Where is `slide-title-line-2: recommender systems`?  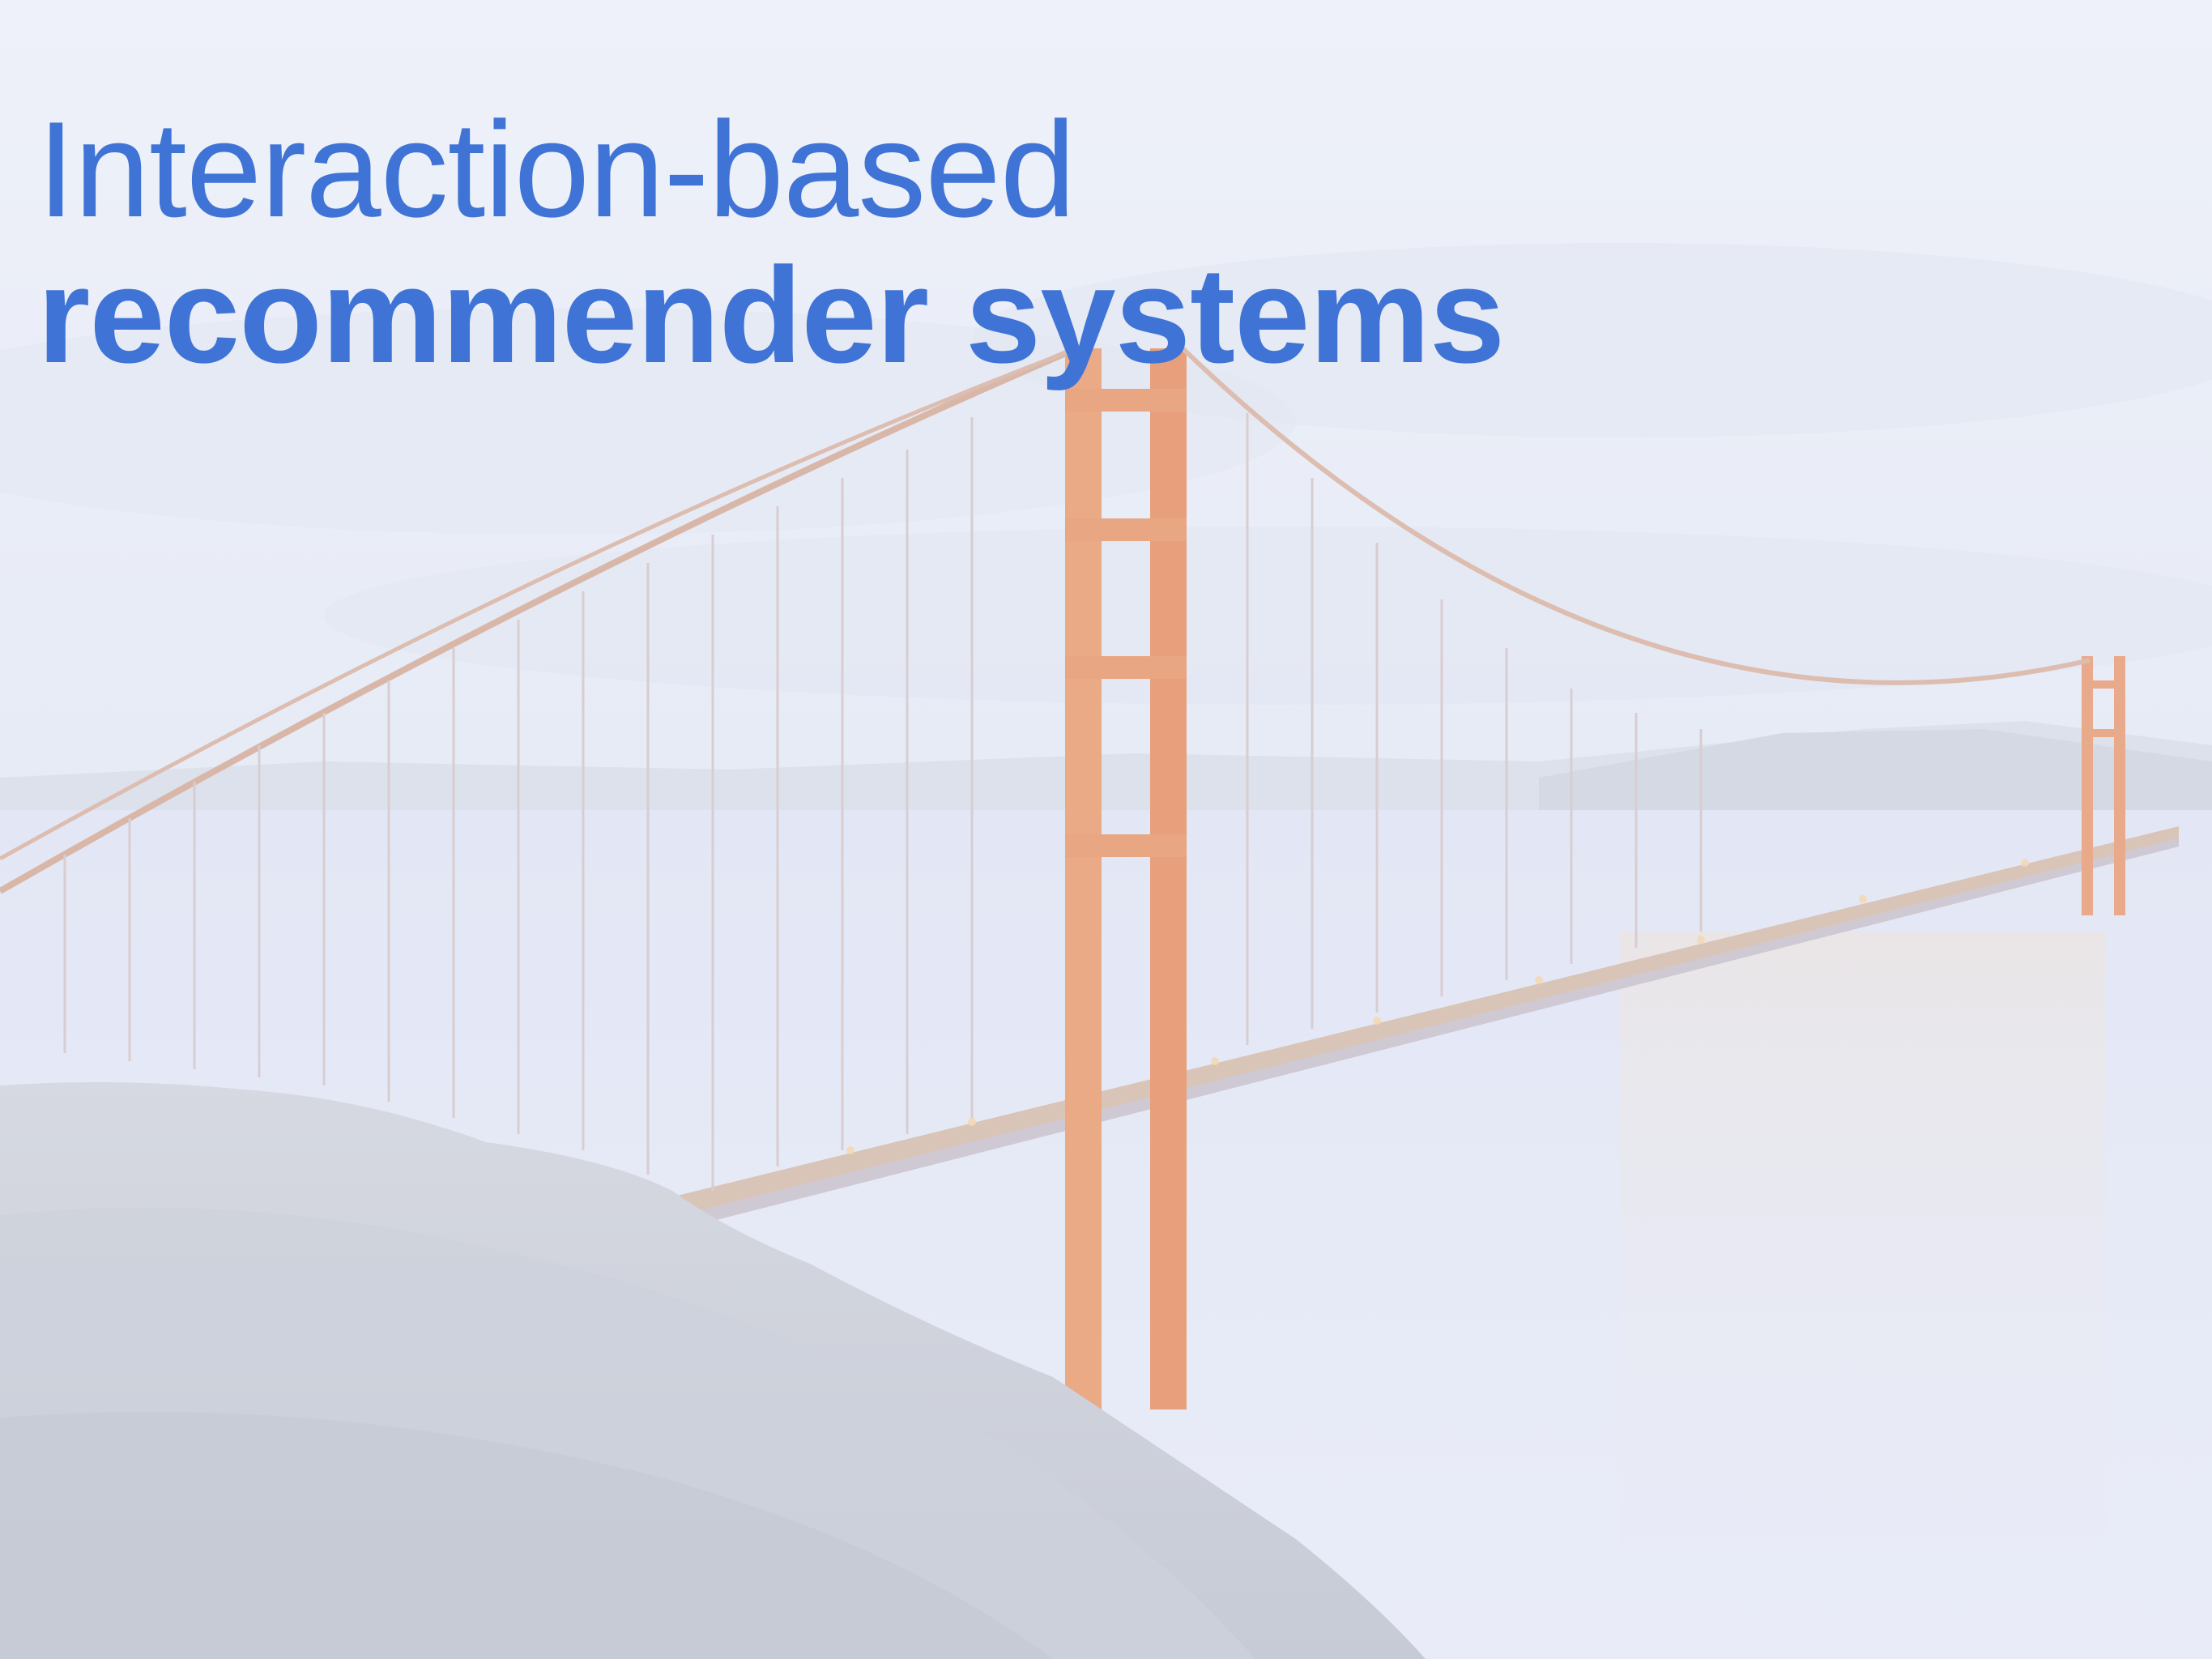
slide-title-line-2: recommender systems is located at coordinates (771, 315).